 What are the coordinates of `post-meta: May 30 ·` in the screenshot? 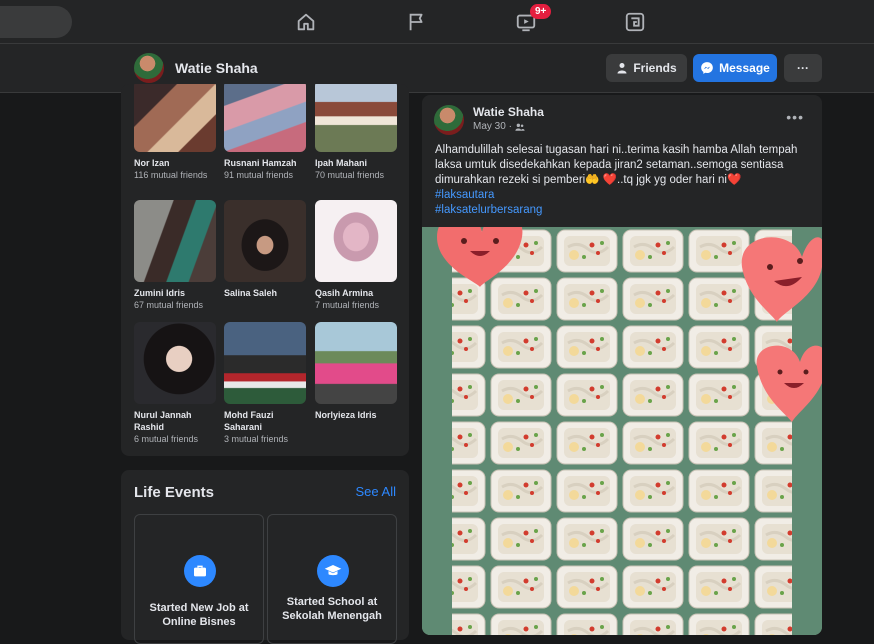 It's located at (499, 126).